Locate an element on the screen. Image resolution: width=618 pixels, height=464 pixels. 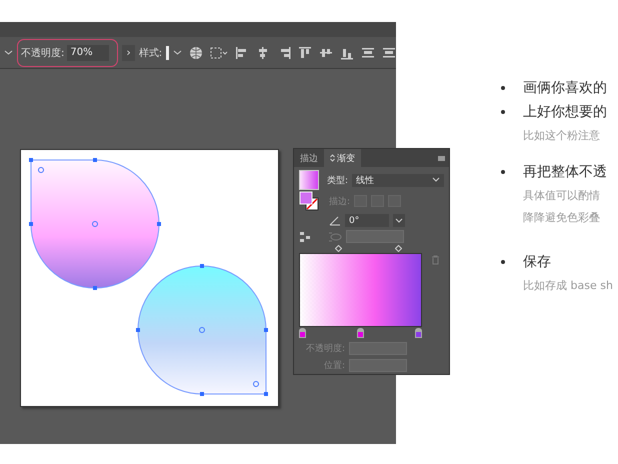
opacity-label: 不透明度: is located at coordinates (42, 53).